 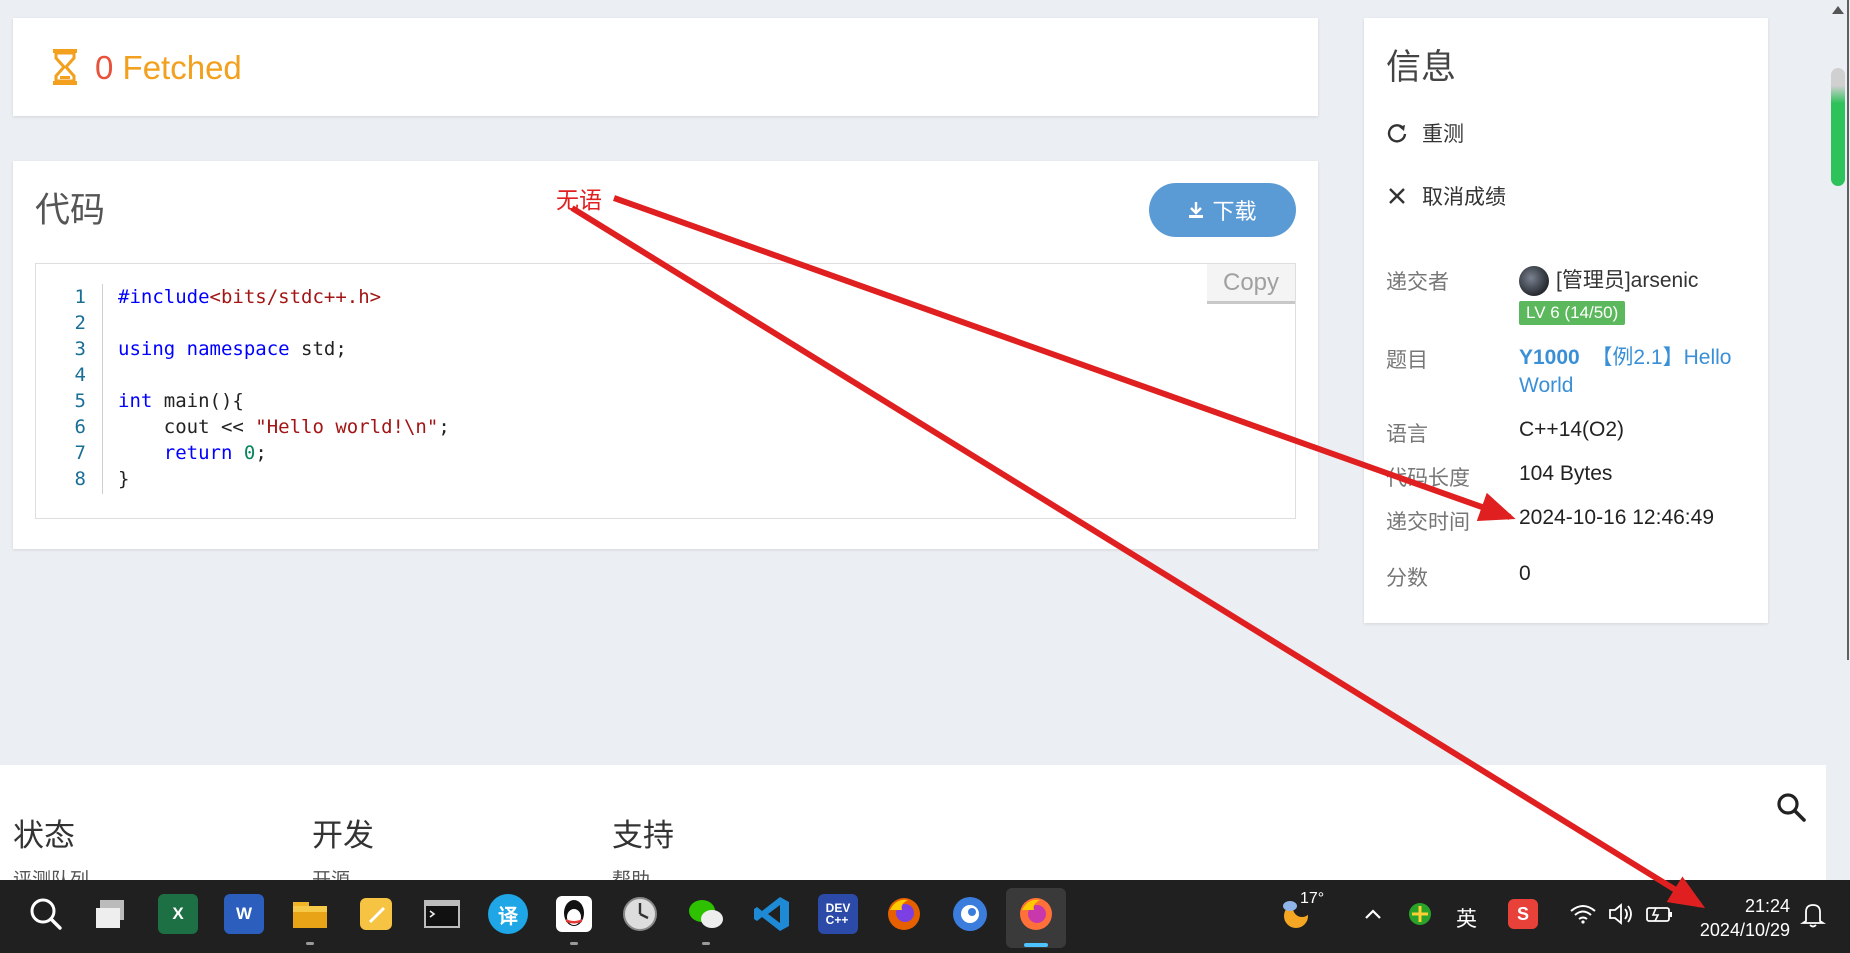 I want to click on line-number: 3, so click(x=80, y=349).